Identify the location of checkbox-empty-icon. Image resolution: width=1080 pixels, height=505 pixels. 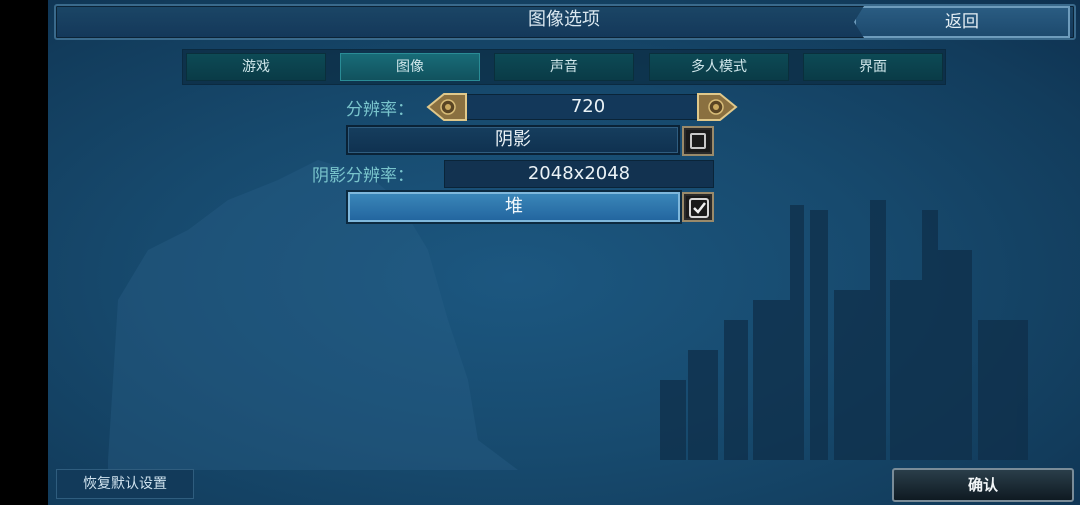
(698, 141).